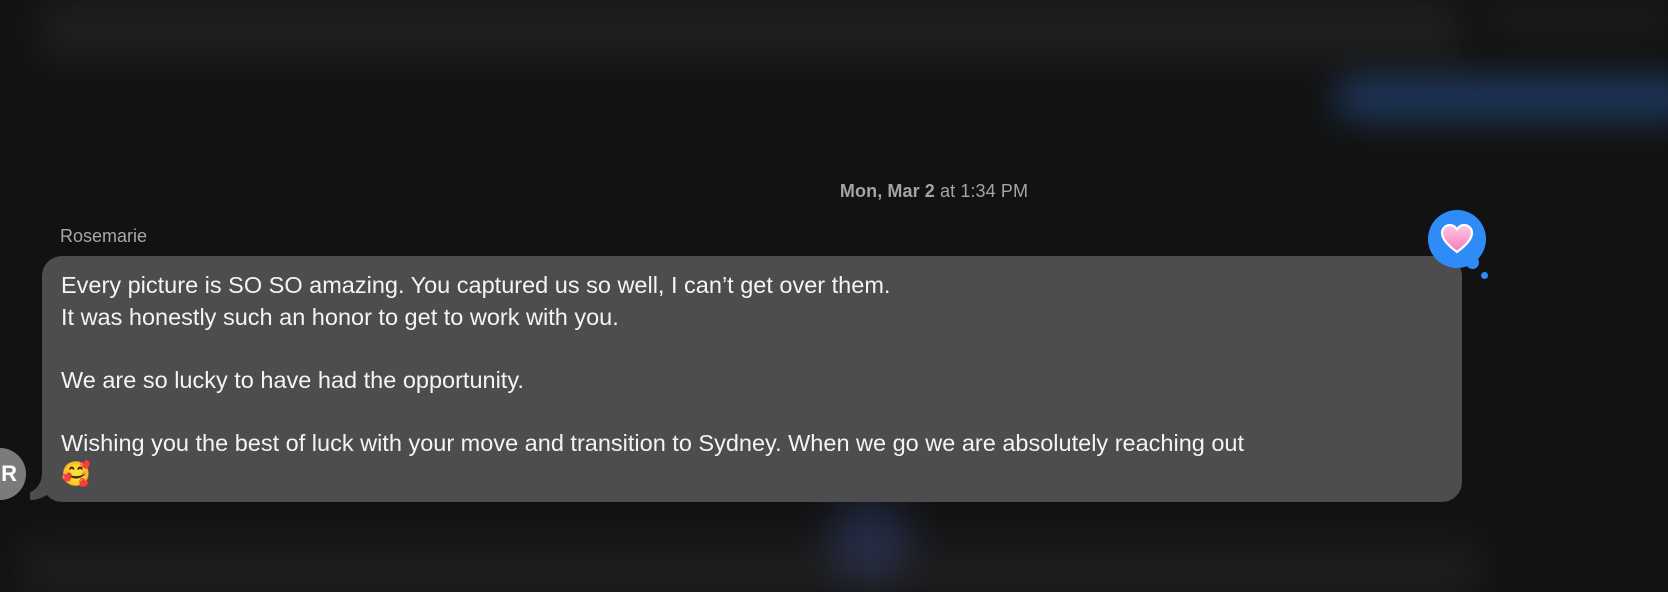 This screenshot has height=592, width=1668. Describe the element at coordinates (104, 236) in the screenshot. I see `sender-name: Rosemarie` at that location.